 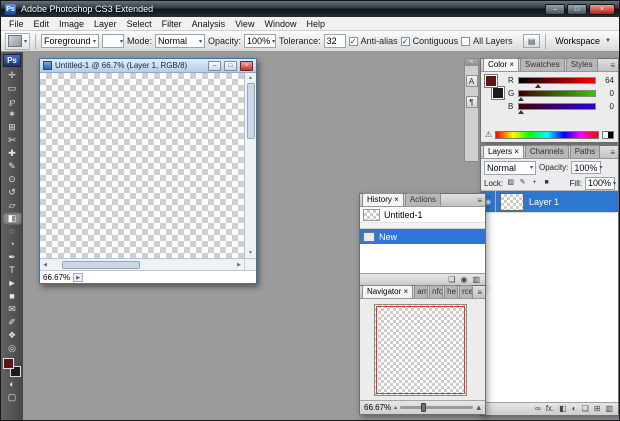 I want to click on navigator-zoom-value: 66.67%, so click(x=377, y=407).